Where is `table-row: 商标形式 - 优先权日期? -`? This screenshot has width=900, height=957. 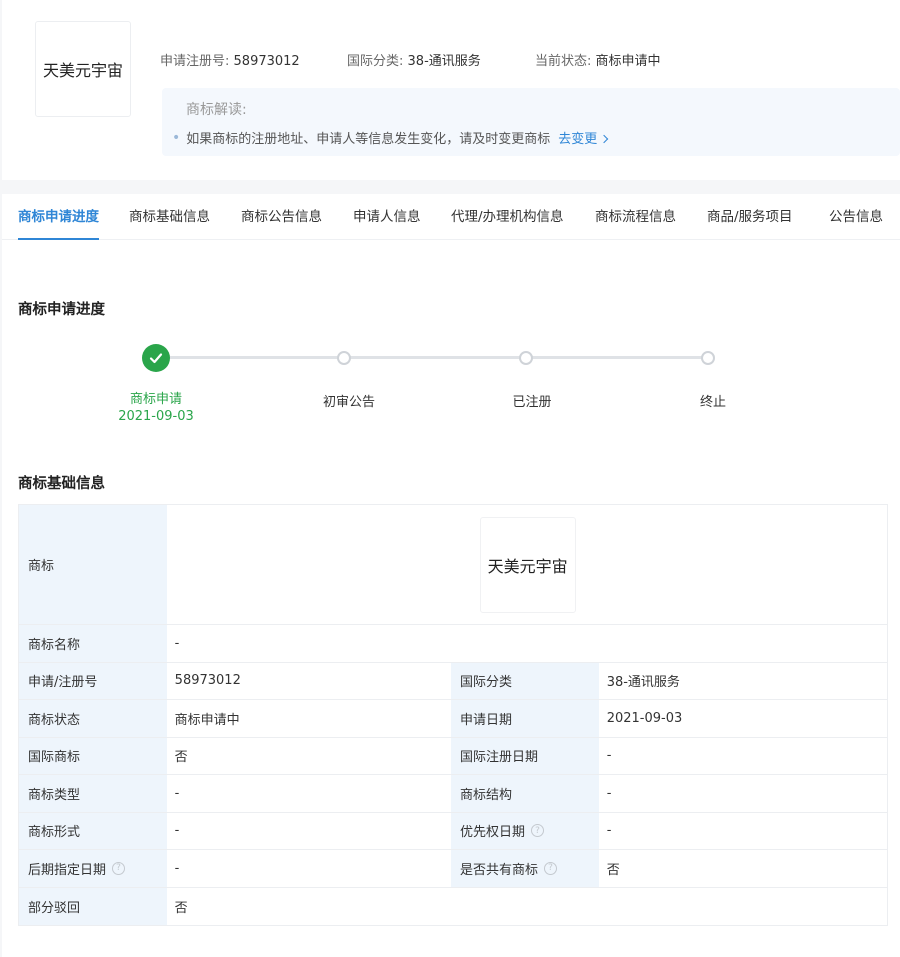
table-row: 商标形式 - 优先权日期? - is located at coordinates (453, 831).